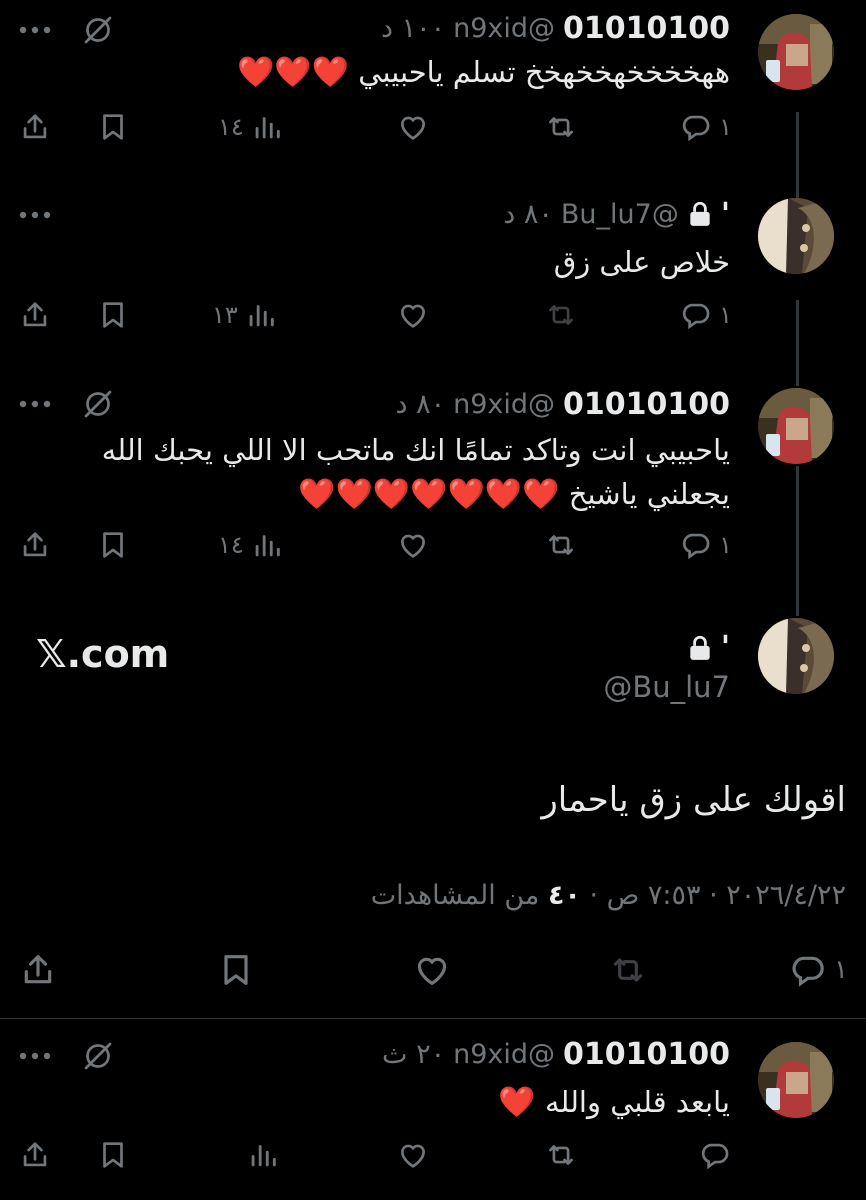 This screenshot has height=1200, width=866. Describe the element at coordinates (455, 895) in the screenshot. I see `views-label: من المشاهدات` at that location.